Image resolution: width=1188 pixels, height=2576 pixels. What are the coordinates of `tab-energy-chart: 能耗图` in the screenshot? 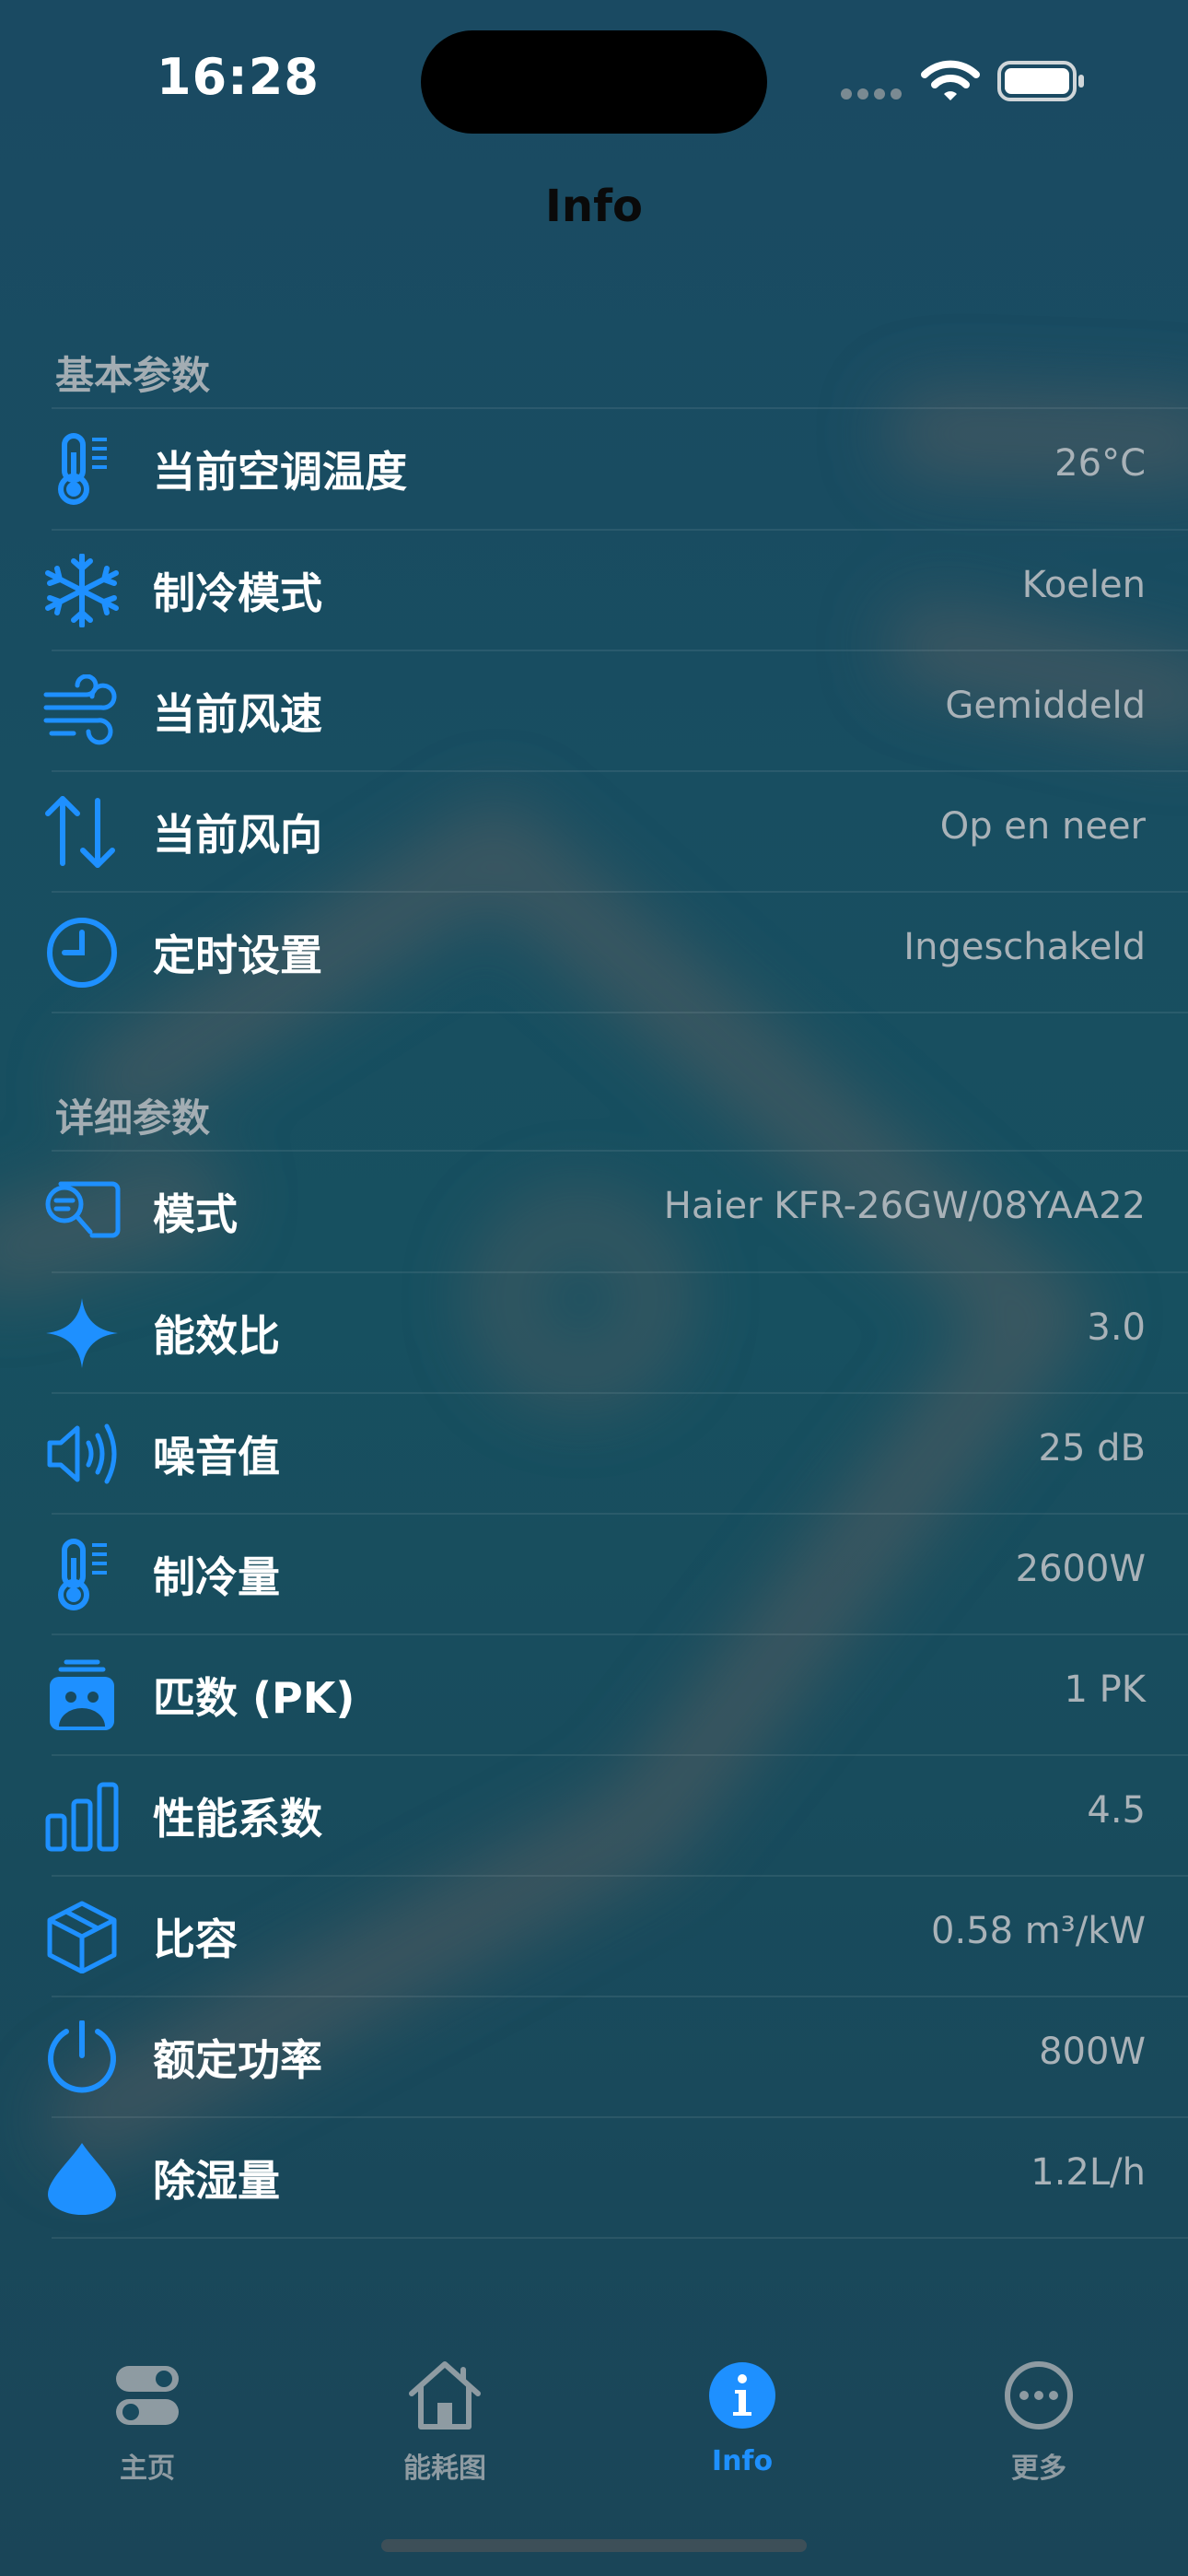 It's located at (445, 2428).